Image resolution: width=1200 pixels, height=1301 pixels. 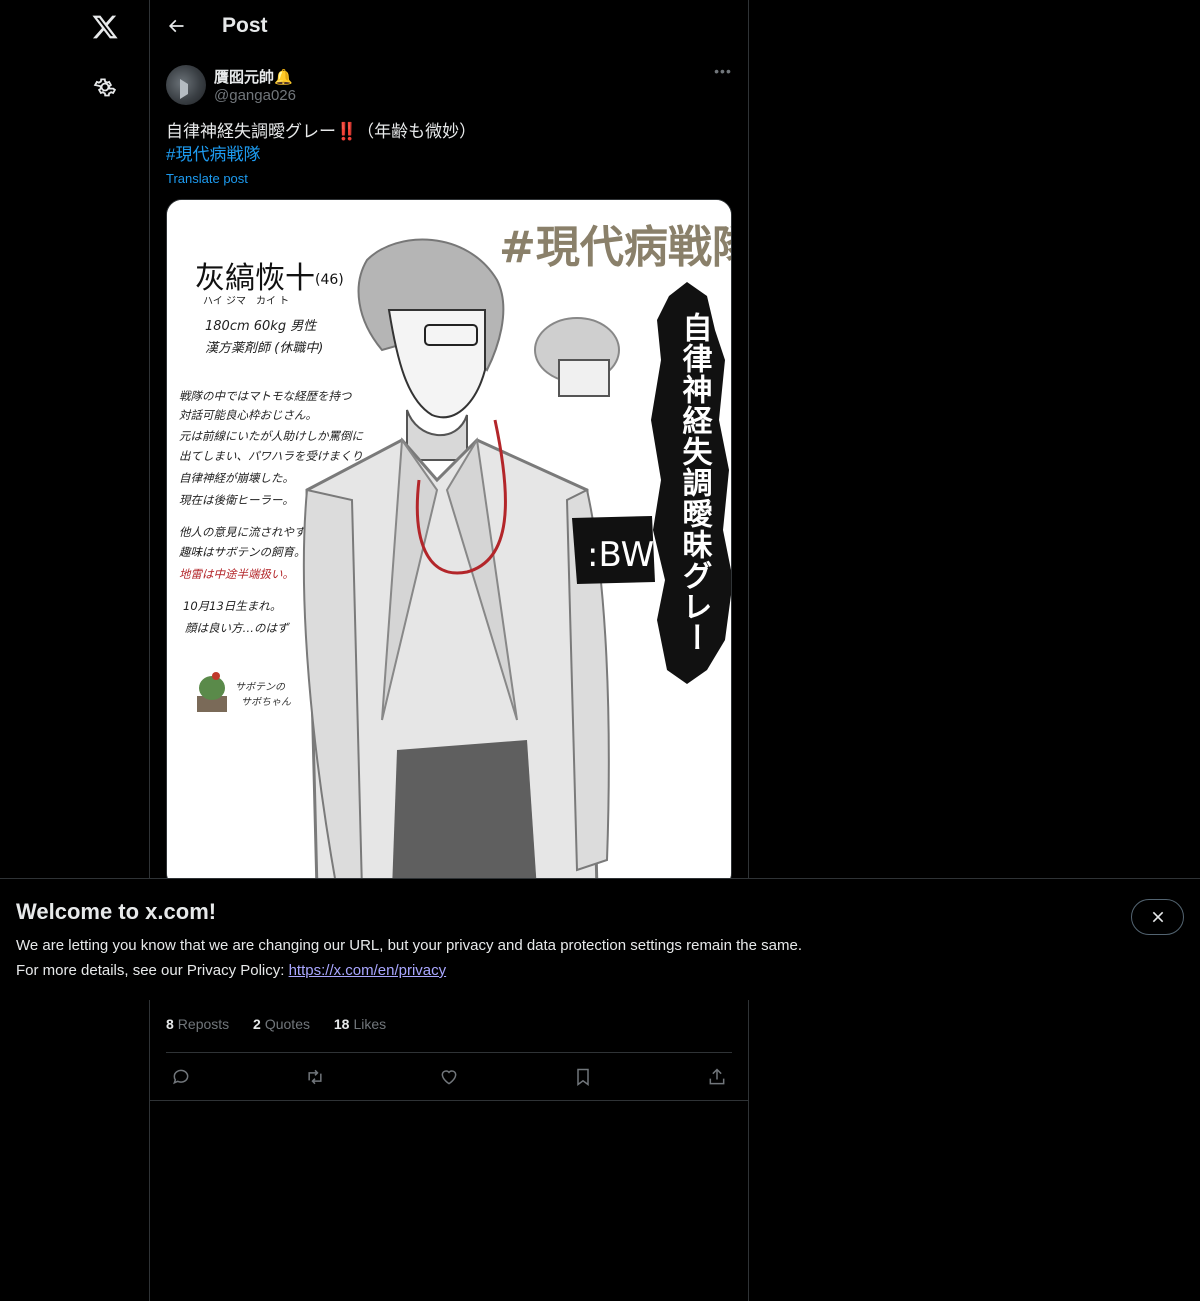 I want to click on repost-icon, so click(x=315, y=1077).